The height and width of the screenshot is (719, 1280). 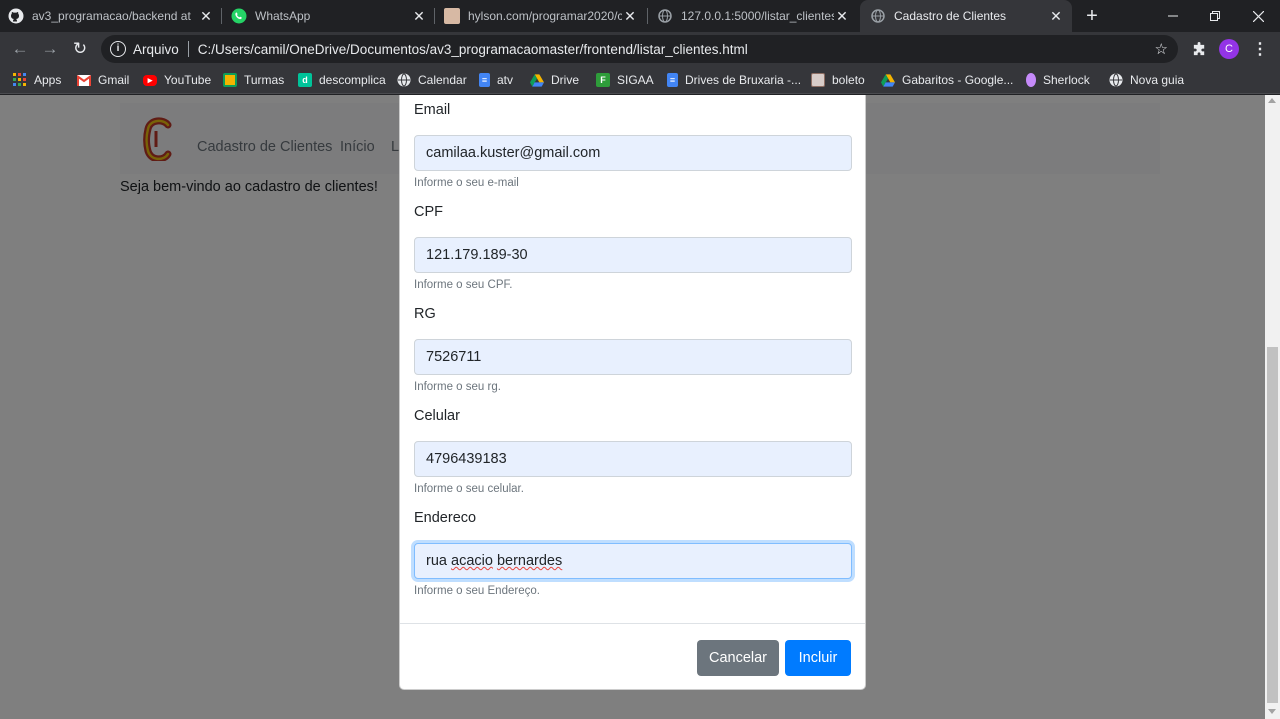 I want to click on tab-whatsapp: WhatsApp ✕, so click(x=329, y=16).